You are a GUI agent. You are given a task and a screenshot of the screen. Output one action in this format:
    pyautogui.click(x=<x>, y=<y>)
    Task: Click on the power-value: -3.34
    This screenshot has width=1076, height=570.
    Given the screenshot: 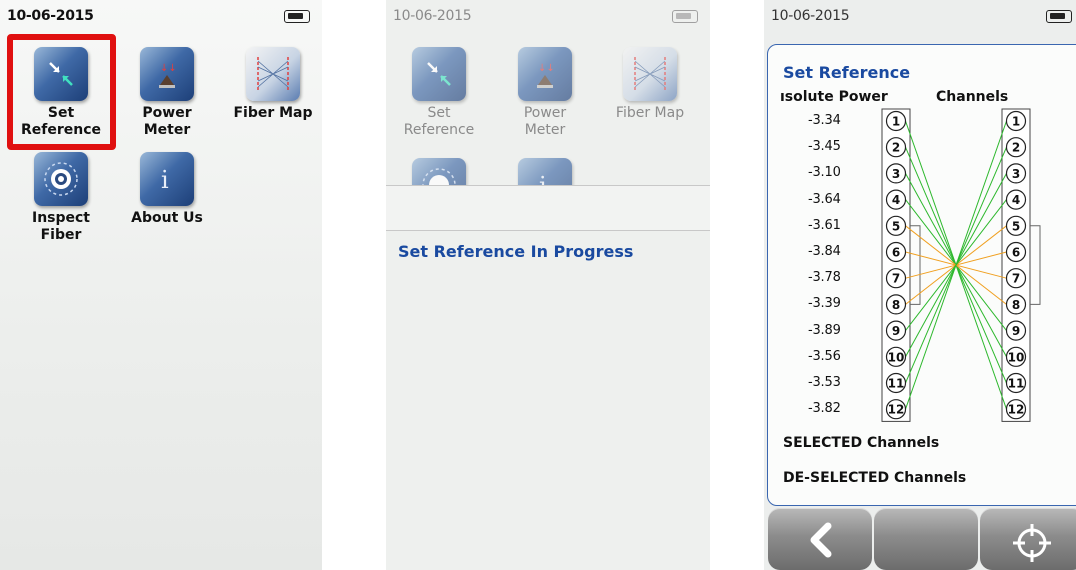 What is the action you would take?
    pyautogui.click(x=824, y=120)
    